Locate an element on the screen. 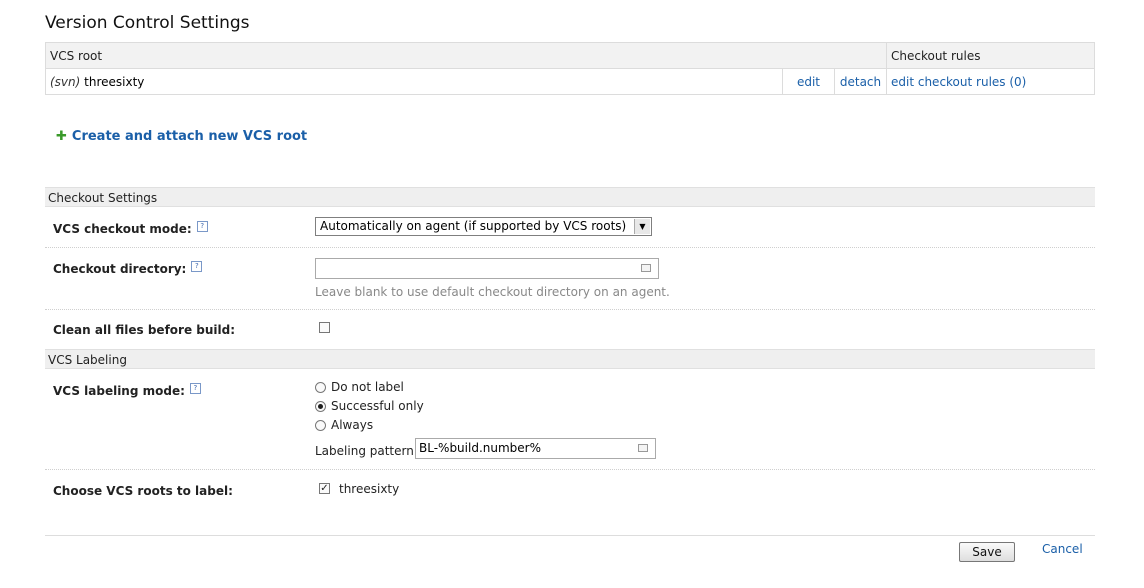 The width and height of the screenshot is (1144, 588). footer-divider is located at coordinates (570, 535).